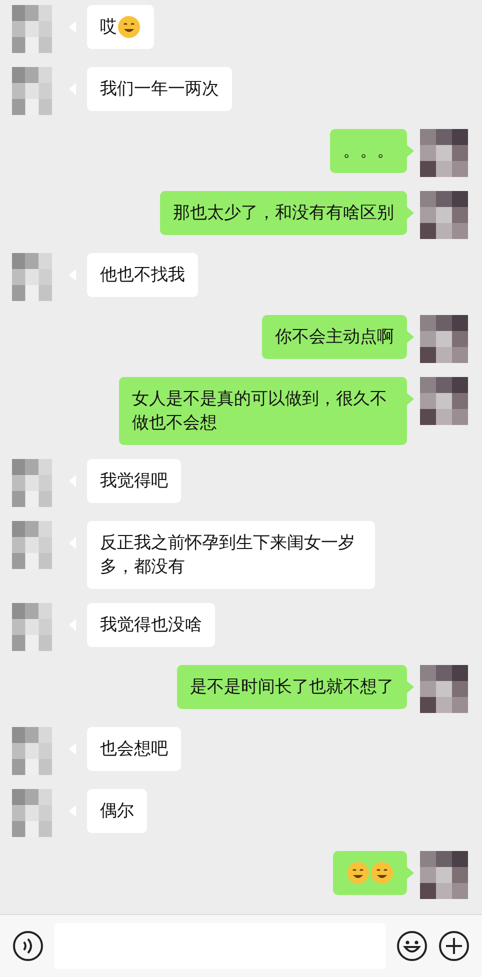 The image size is (482, 977). I want to click on message-bubble: 也会想吧, so click(134, 749).